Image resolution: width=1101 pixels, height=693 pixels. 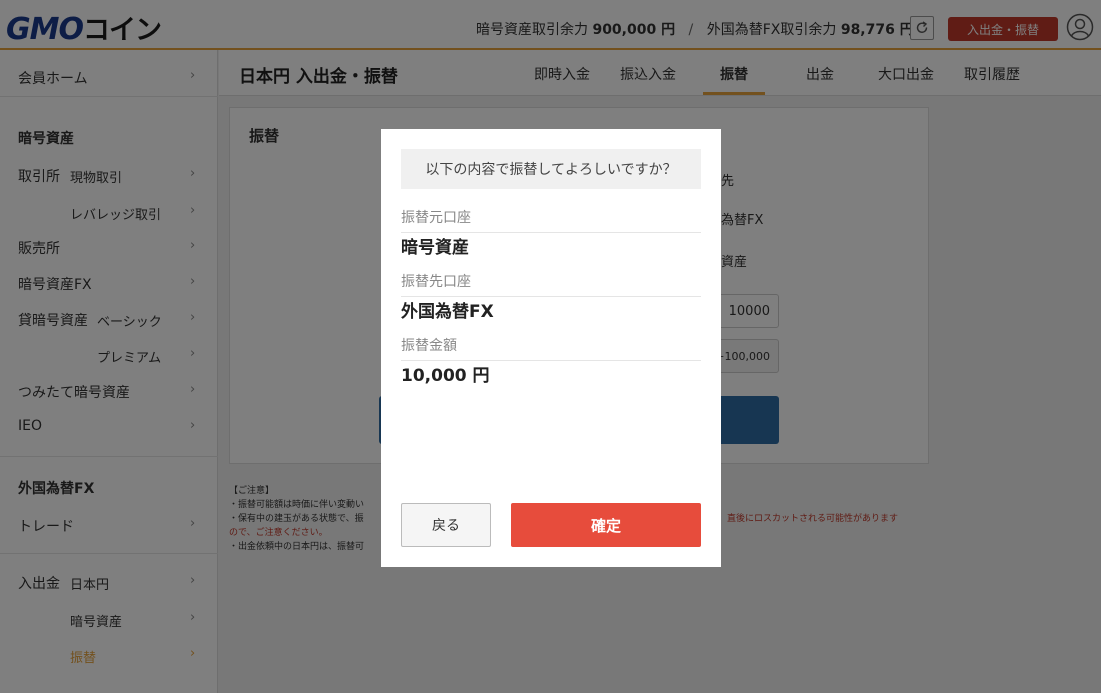 I want to click on back-button: 戻る, so click(x=446, y=525).